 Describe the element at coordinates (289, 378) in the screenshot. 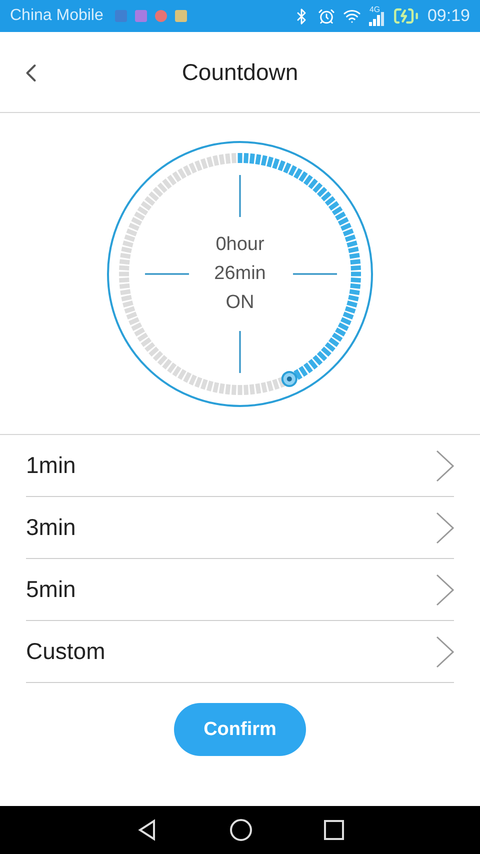

I see `slider-handle` at that location.